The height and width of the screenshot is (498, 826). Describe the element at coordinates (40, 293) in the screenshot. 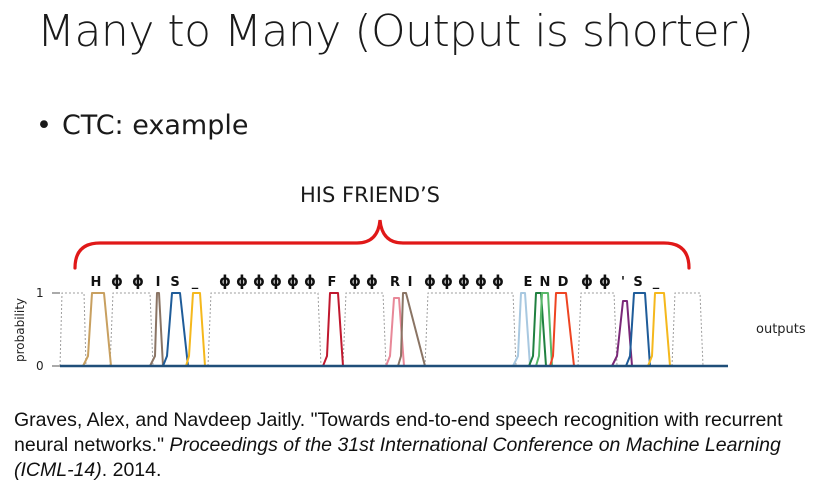

I see `y-tick-1: 1` at that location.